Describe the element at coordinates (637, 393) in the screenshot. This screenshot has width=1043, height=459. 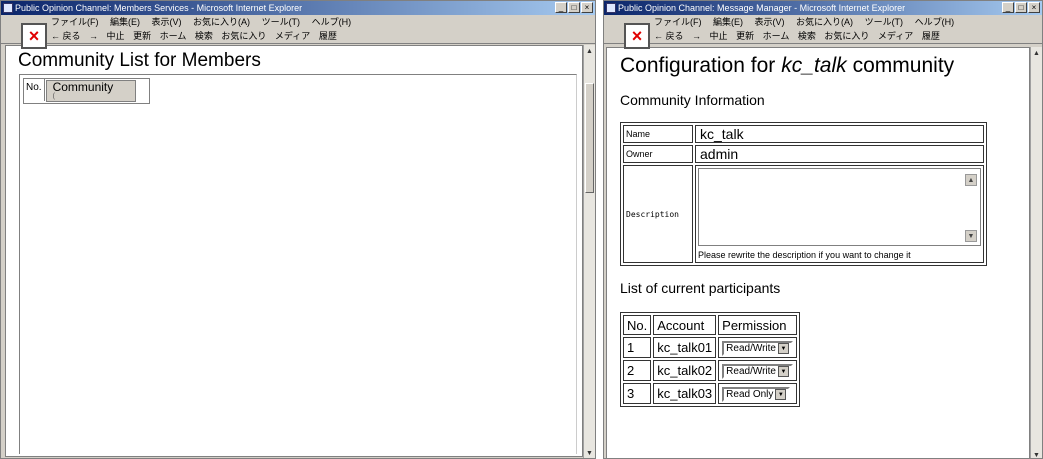
I see `row-no: 3` at that location.